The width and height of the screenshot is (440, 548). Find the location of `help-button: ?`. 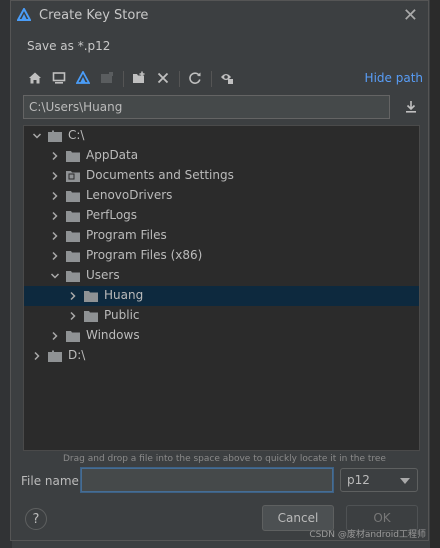

help-button: ? is located at coordinates (36, 519).